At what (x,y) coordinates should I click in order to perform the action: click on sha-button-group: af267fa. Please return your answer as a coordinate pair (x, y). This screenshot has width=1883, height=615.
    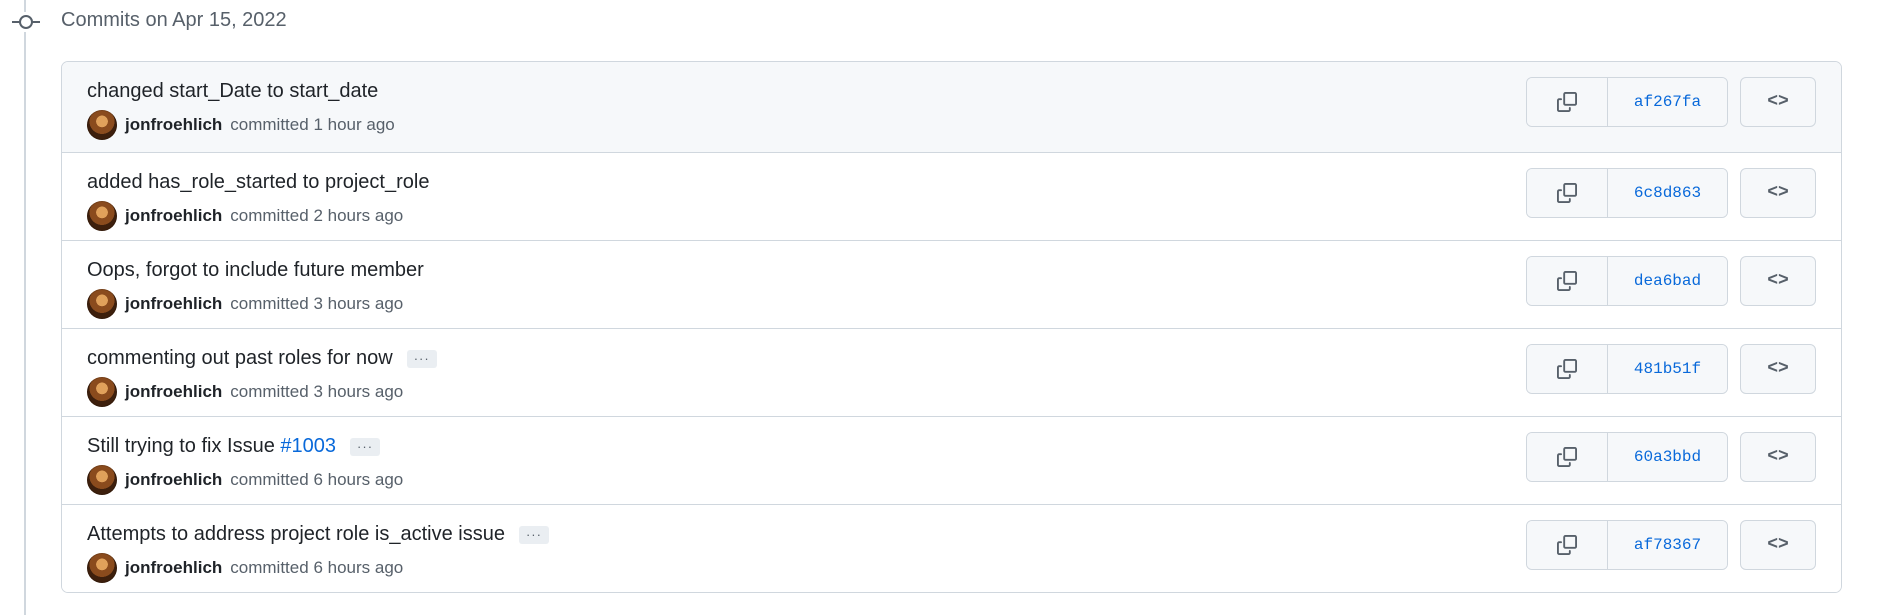
    Looking at the image, I should click on (1627, 102).